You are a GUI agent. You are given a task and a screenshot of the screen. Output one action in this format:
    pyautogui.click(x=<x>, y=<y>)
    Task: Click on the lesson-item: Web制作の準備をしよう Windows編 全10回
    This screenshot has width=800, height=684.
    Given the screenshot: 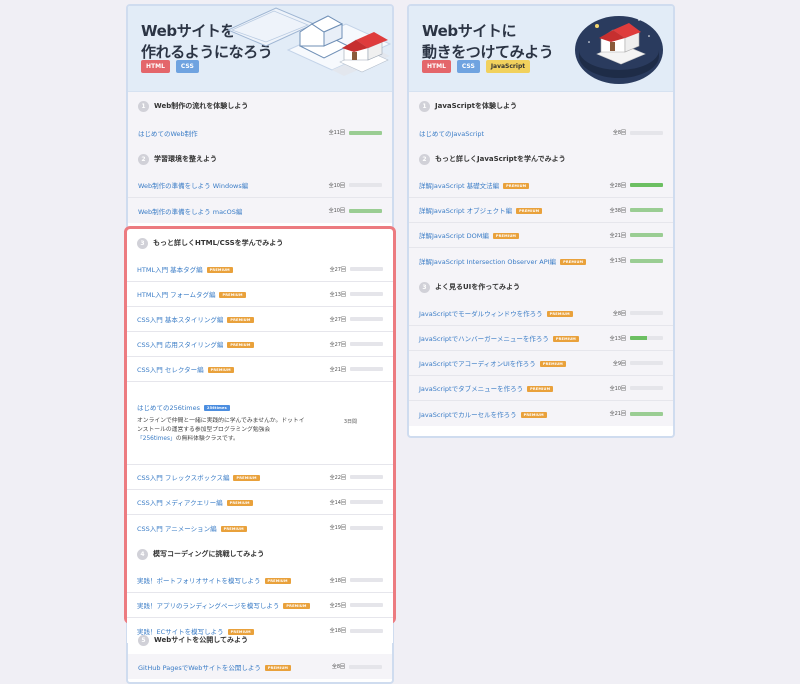 What is the action you would take?
    pyautogui.click(x=260, y=185)
    